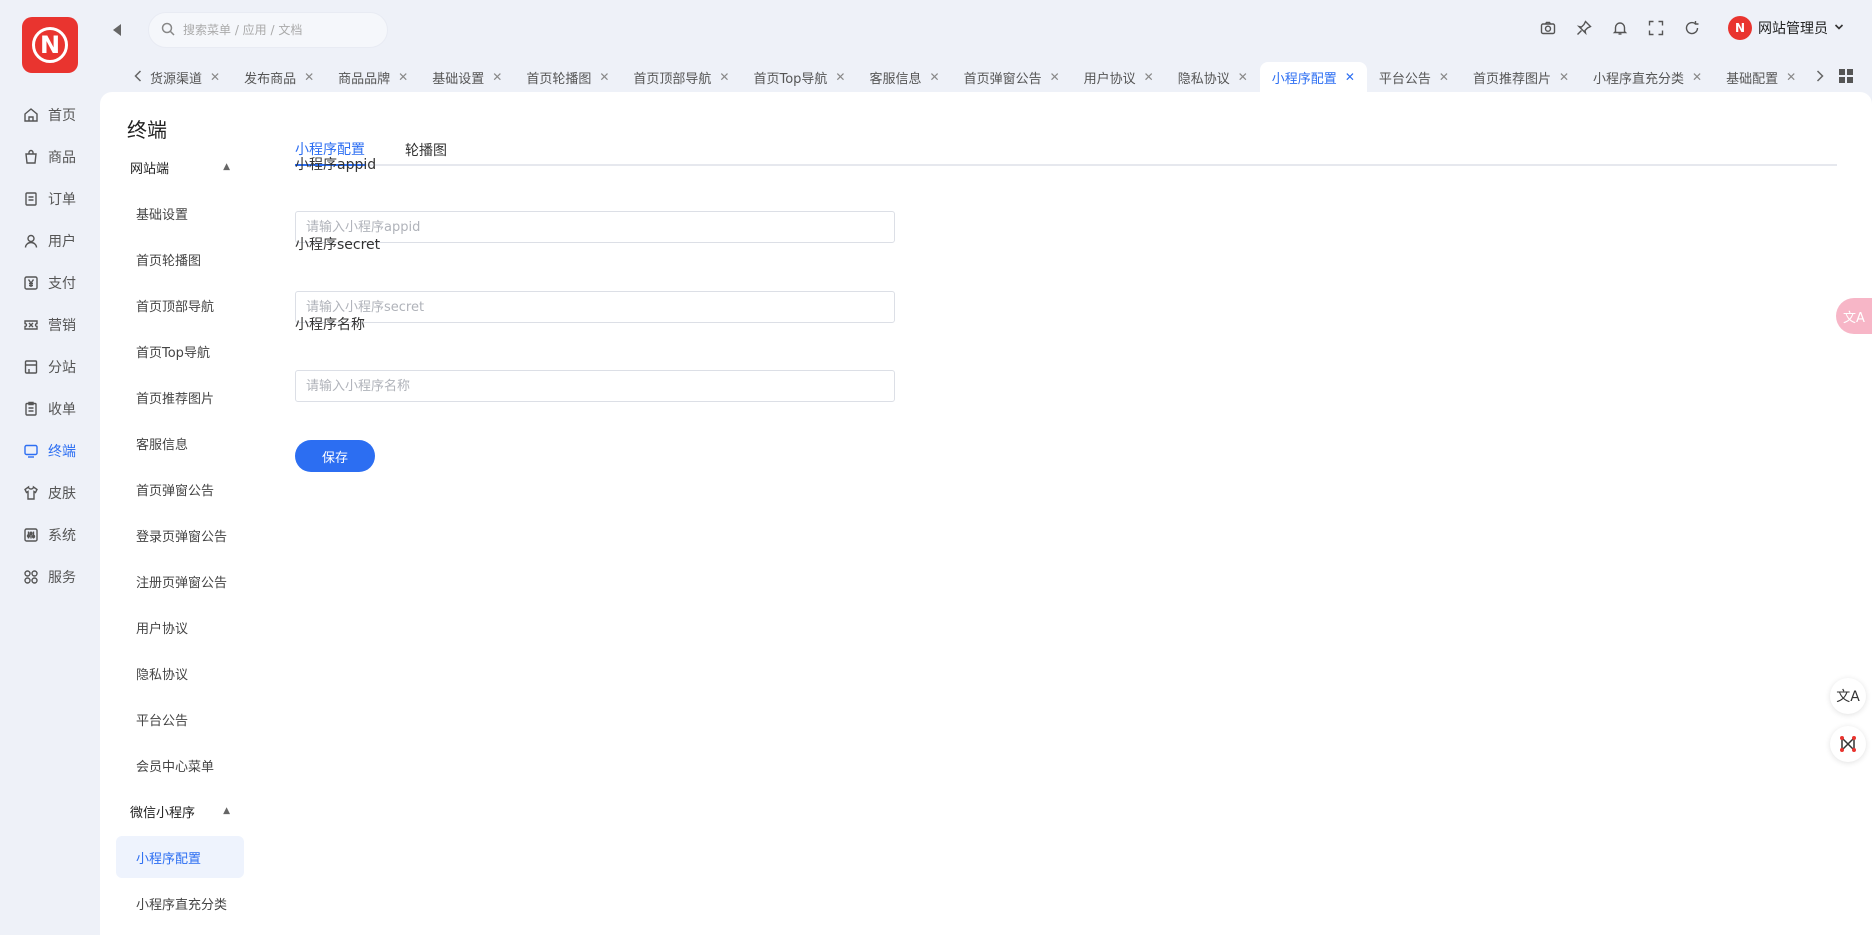 This screenshot has height=935, width=1872. Describe the element at coordinates (50, 451) in the screenshot. I see `nav-item-terminal: 终端` at that location.